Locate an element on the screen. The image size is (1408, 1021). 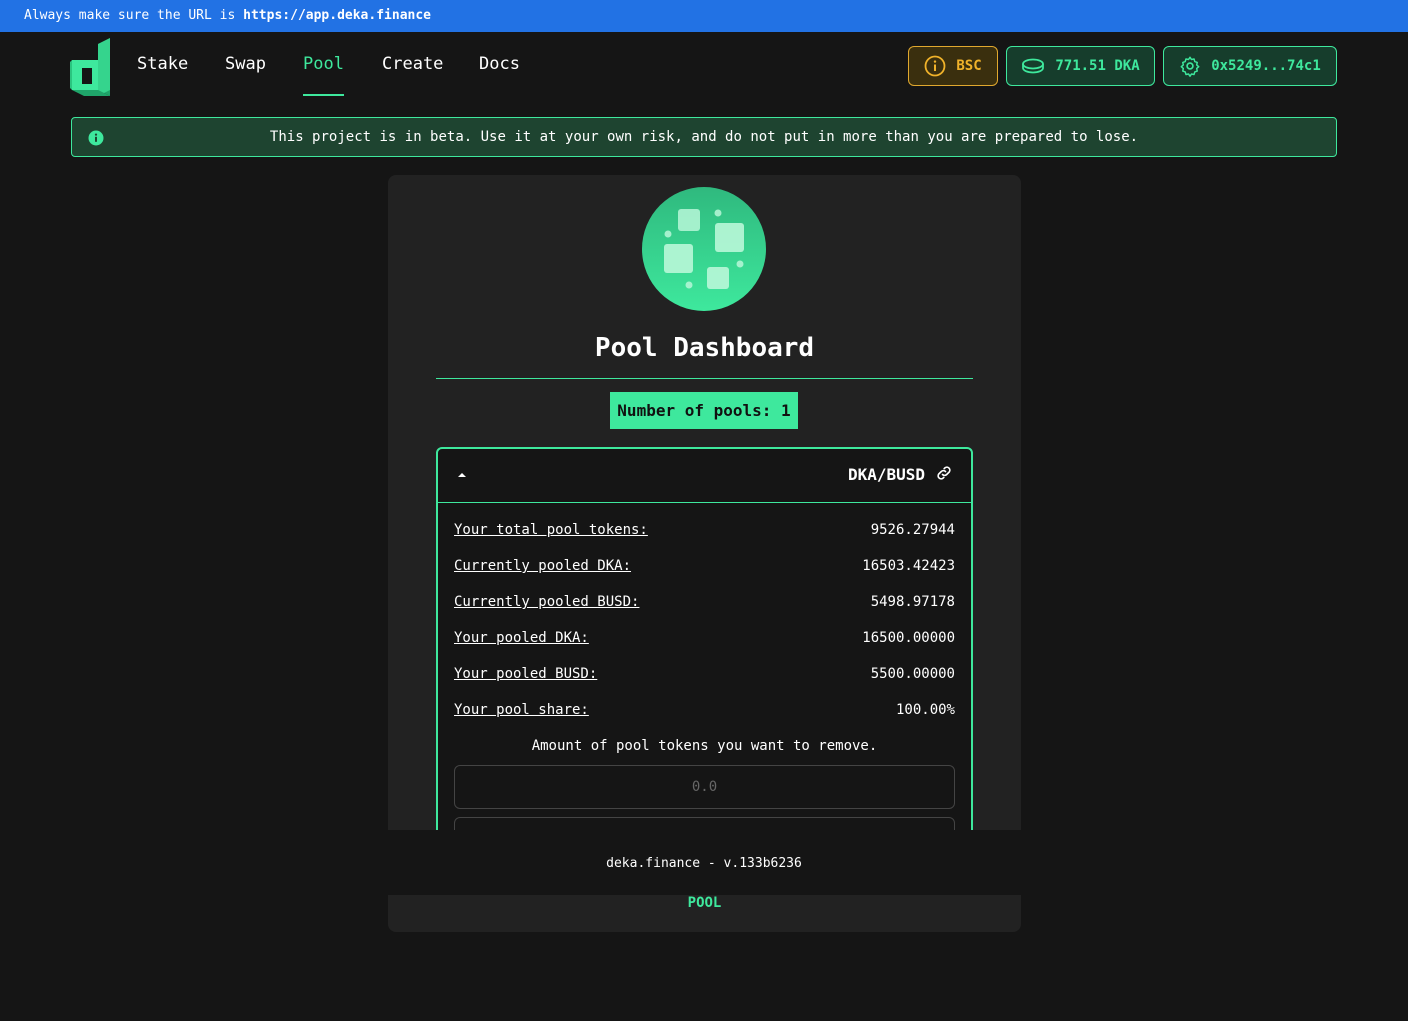
nav-docs-link: Docs is located at coordinates (499, 64).